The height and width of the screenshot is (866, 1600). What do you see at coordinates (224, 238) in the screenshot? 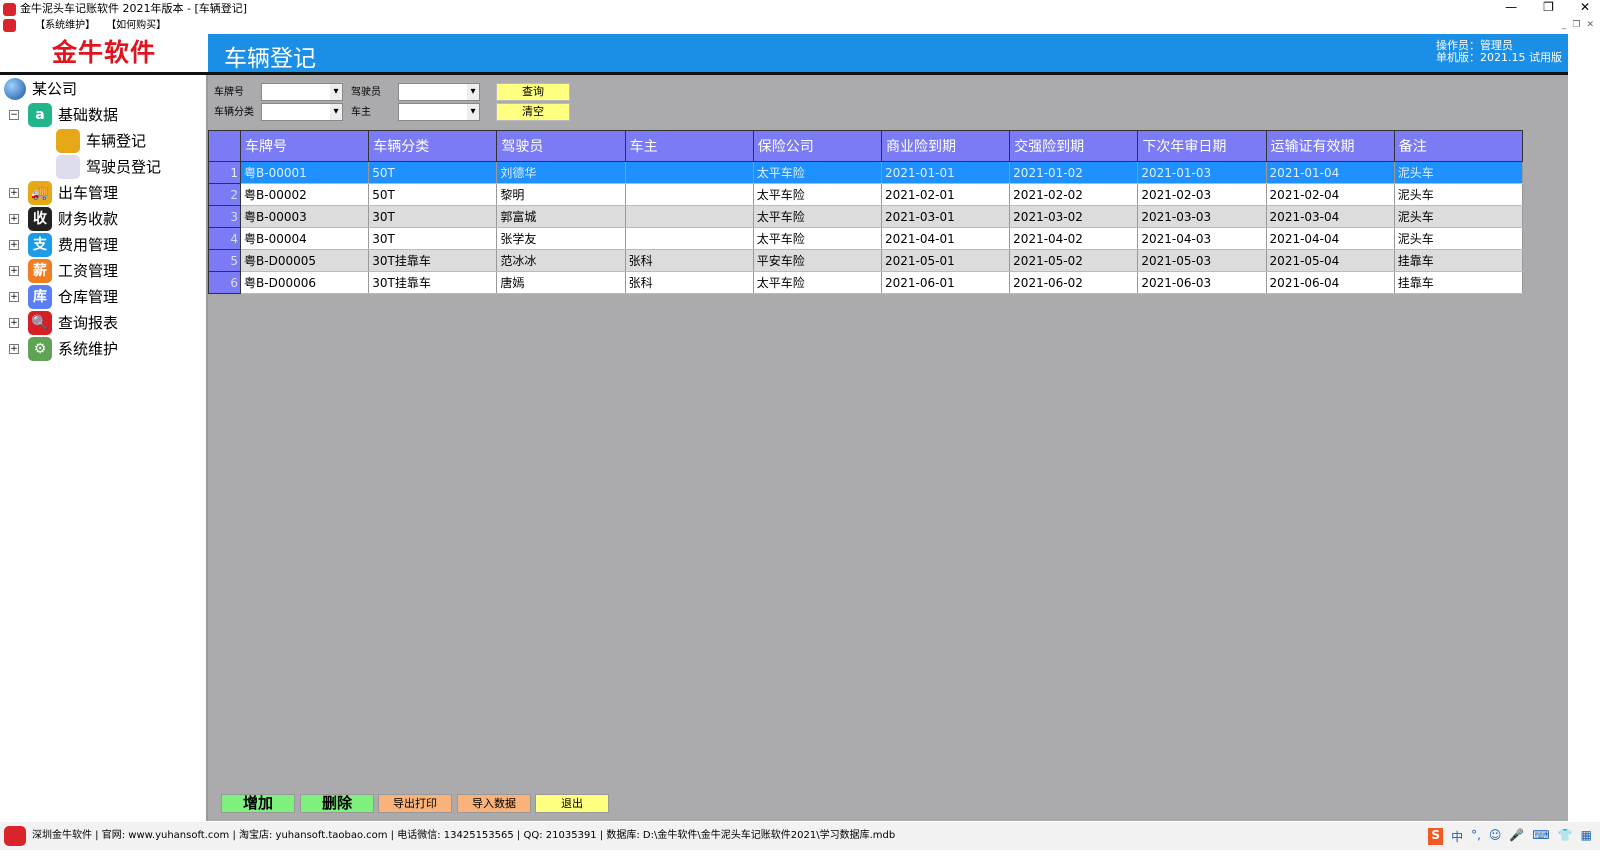
I see `row-number: 4` at bounding box center [224, 238].